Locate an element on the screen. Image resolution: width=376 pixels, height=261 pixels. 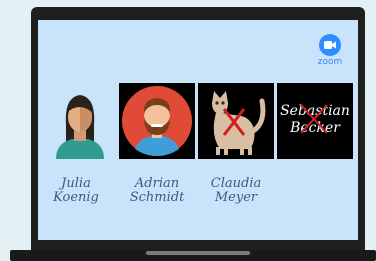
bearded-man-avatar-icon is located at coordinates (157, 121).